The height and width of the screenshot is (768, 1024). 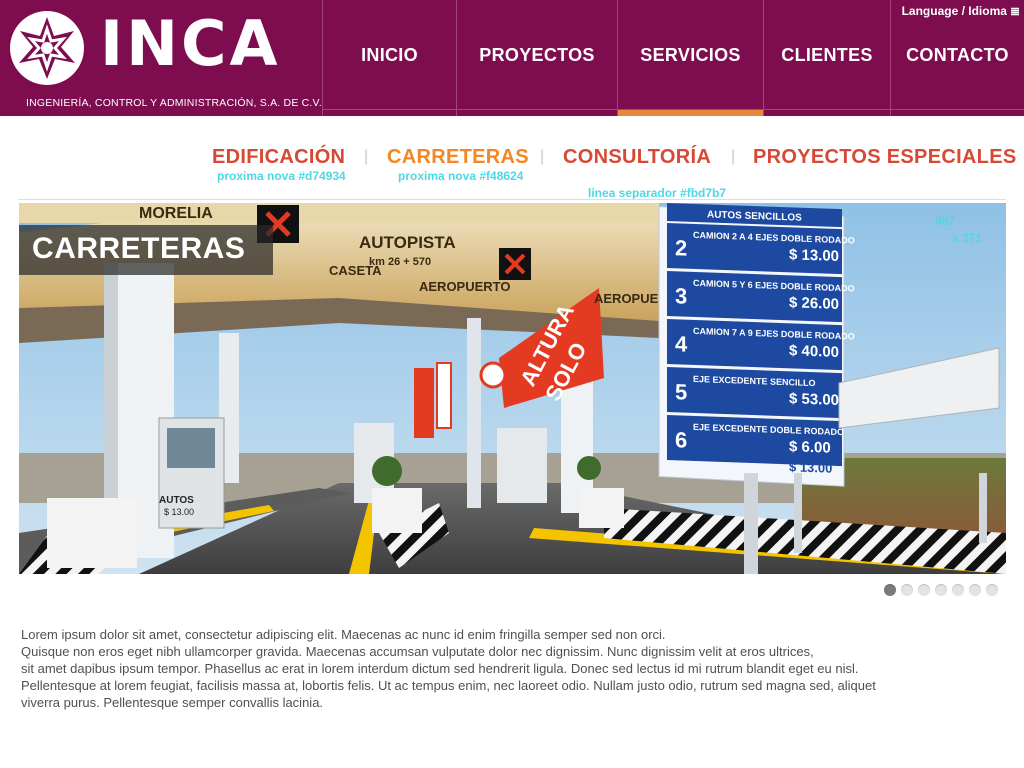 I want to click on toll-row-4-num: 5, so click(x=681, y=391).